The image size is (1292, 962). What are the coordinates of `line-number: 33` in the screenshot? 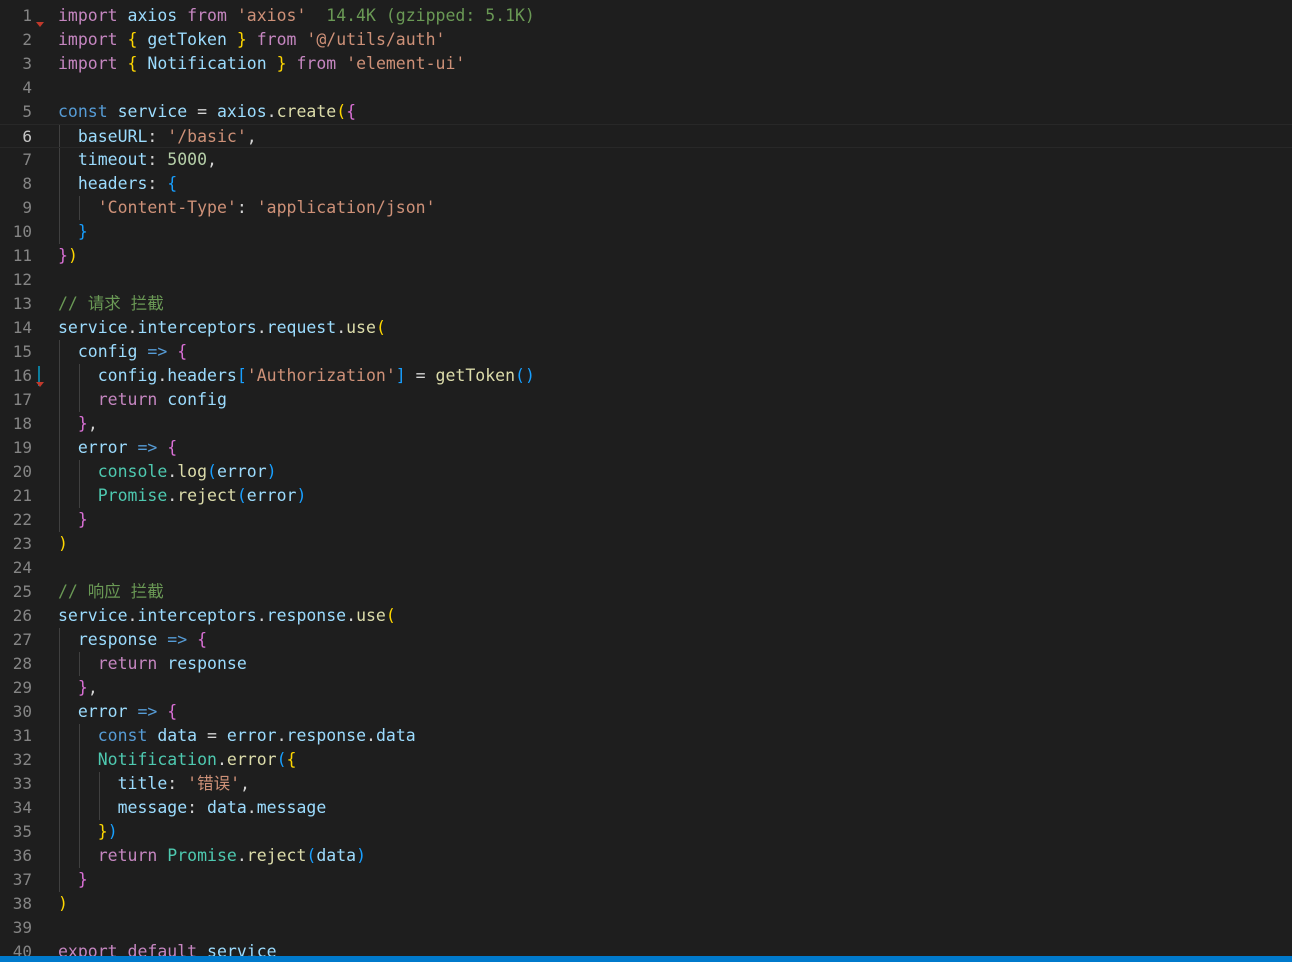 It's located at (16, 784).